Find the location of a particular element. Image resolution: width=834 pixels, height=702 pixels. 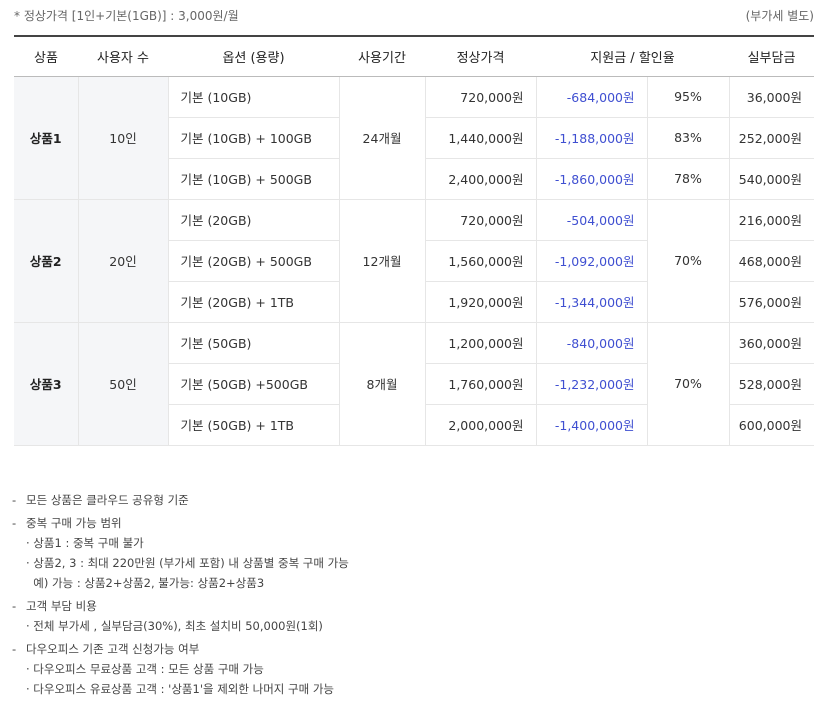

user-count: 10인 is located at coordinates (123, 138).